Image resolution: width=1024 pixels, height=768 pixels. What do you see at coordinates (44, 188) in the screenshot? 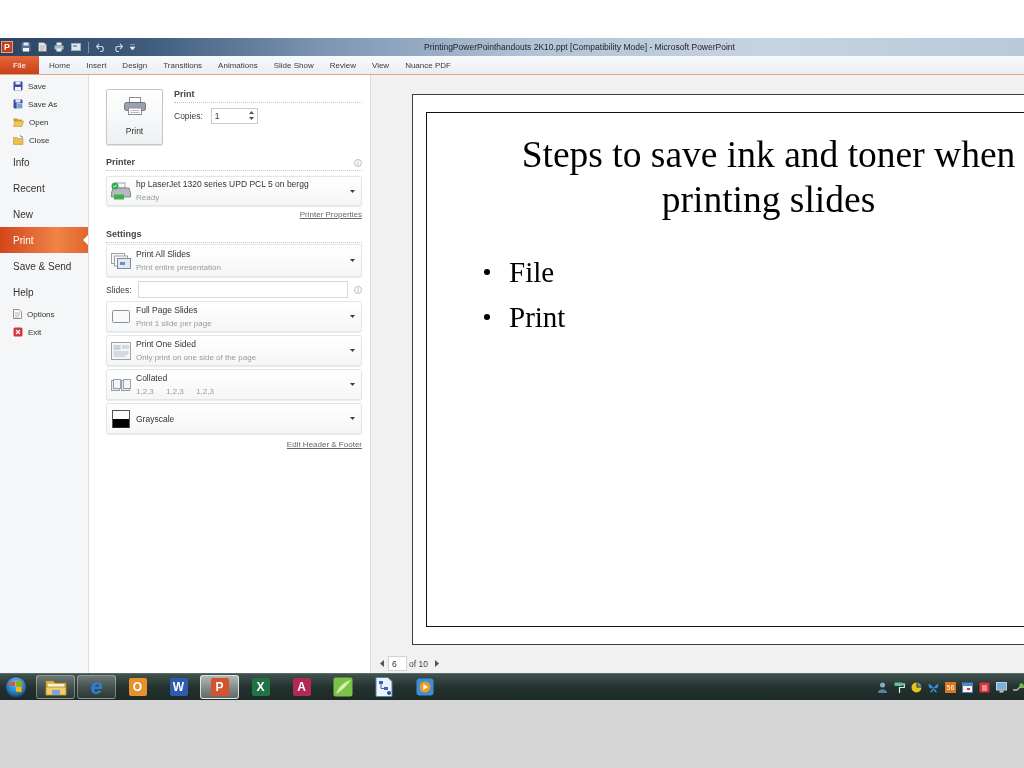
I see `backstage-nav-item: Recent` at bounding box center [44, 188].